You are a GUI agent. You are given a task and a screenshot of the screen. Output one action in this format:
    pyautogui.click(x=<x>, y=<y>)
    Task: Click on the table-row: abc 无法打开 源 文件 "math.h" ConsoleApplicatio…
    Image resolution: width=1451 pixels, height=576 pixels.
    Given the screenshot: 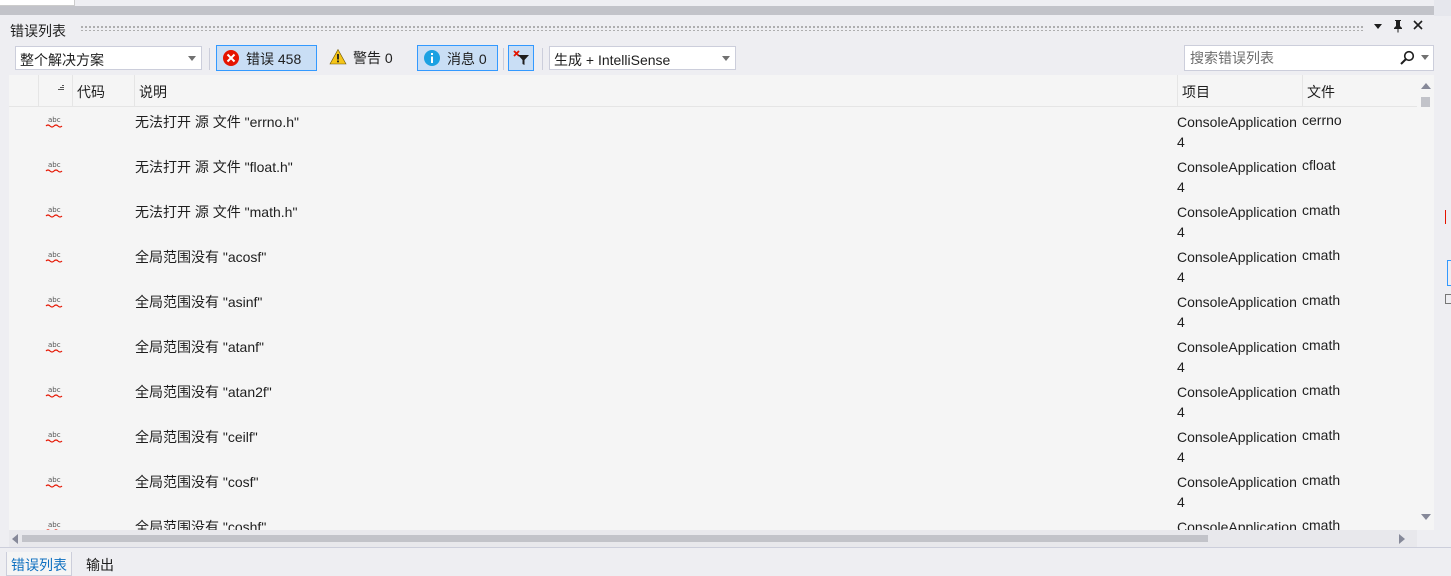 What is the action you would take?
    pyautogui.click(x=713, y=220)
    